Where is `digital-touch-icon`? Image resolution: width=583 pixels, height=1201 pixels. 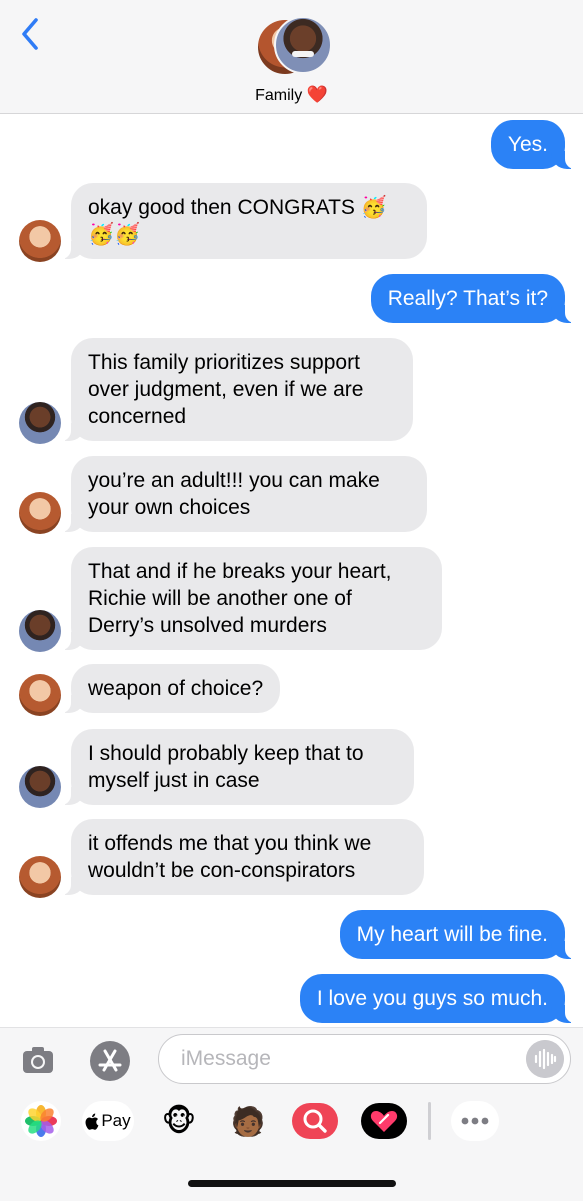 digital-touch-icon is located at coordinates (384, 1121).